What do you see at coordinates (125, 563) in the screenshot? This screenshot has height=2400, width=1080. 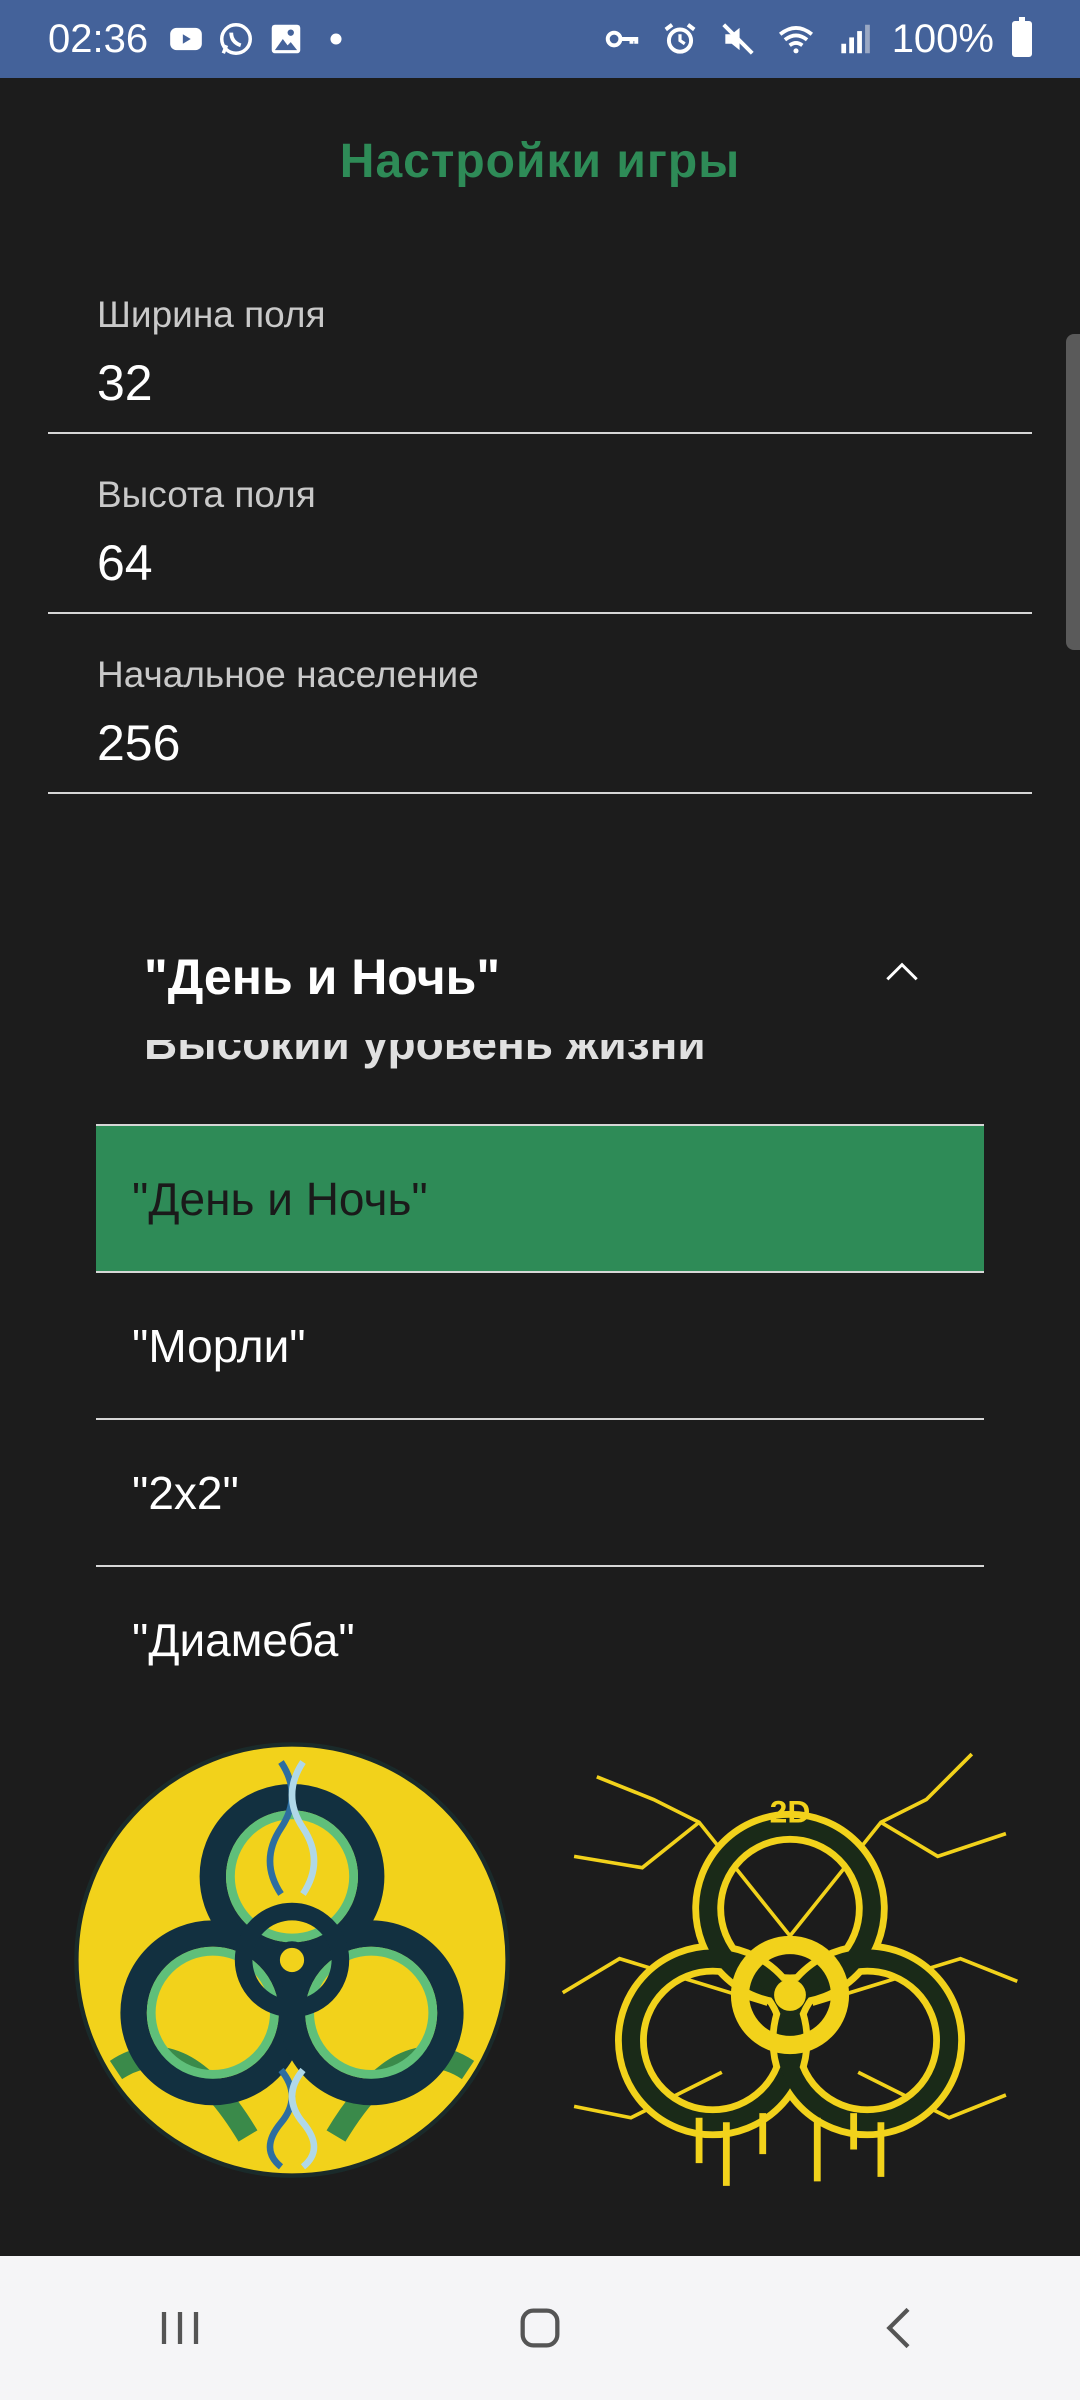 I see `field-height-input: 64` at bounding box center [125, 563].